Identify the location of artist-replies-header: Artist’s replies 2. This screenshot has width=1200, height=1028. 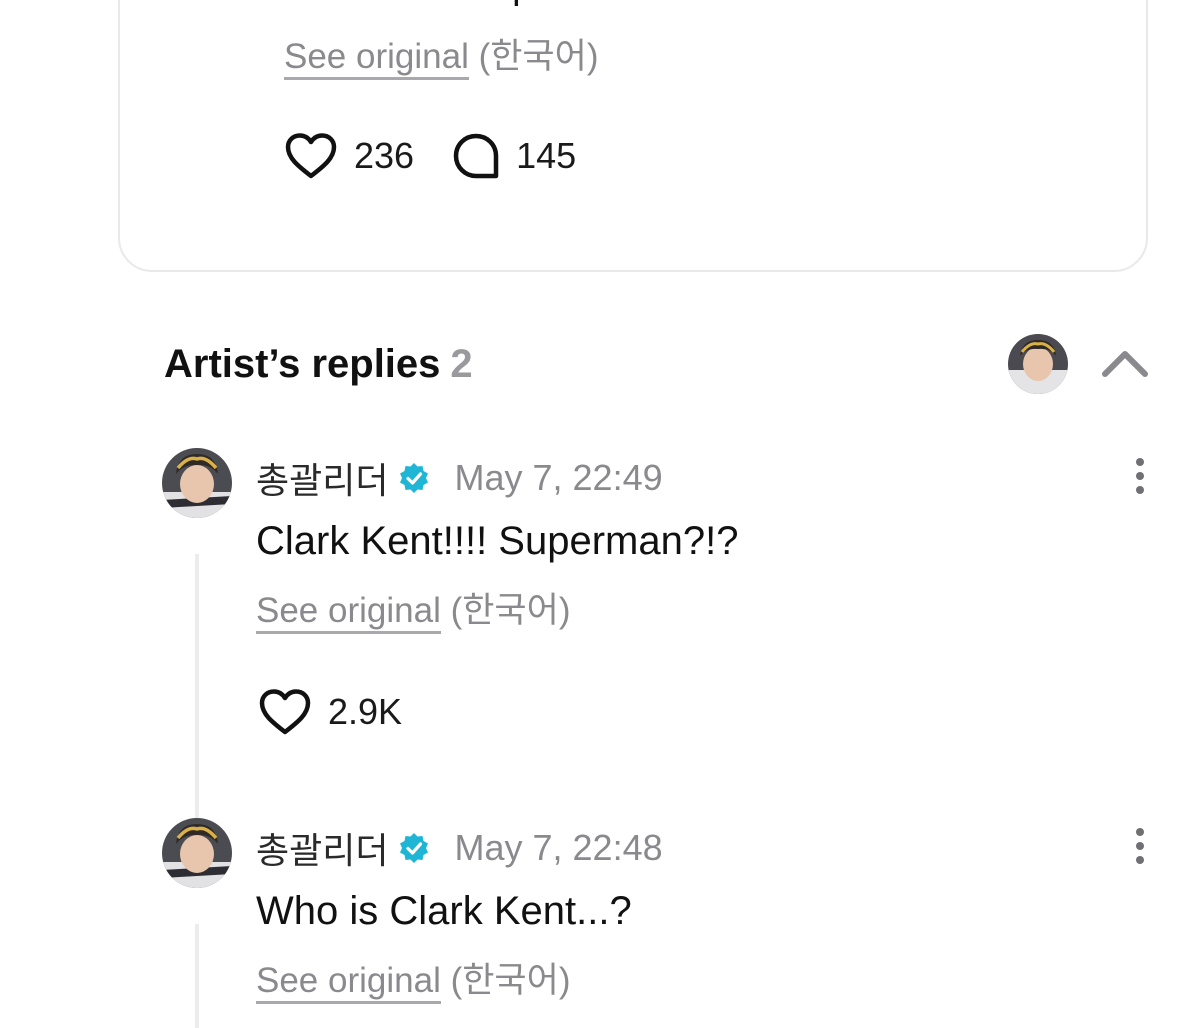
(318, 364).